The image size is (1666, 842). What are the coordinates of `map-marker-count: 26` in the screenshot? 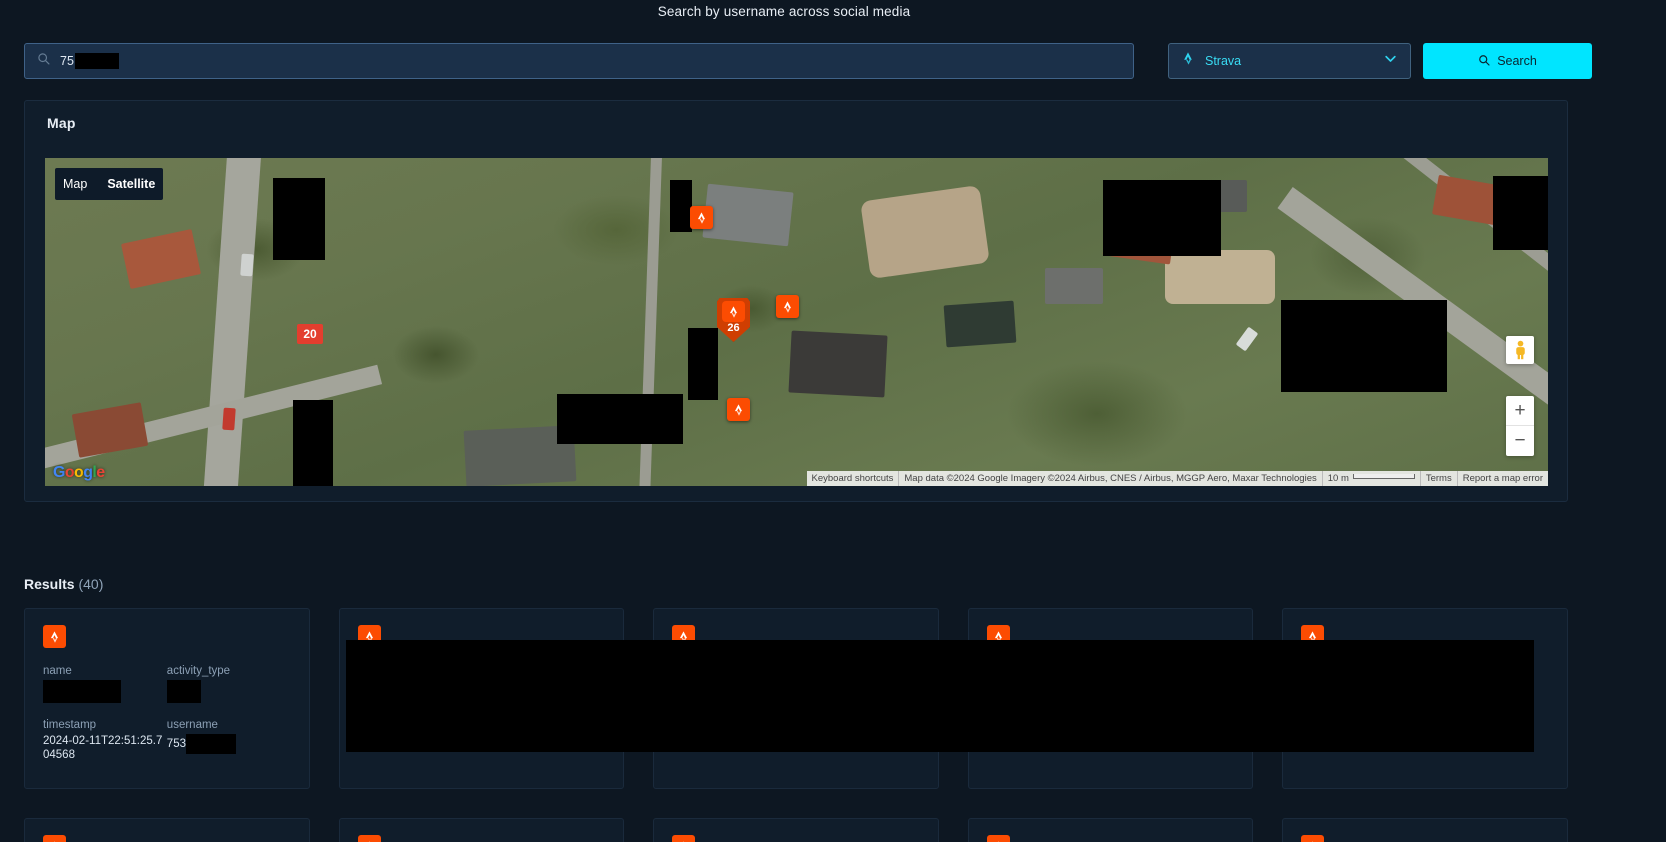 It's located at (733, 328).